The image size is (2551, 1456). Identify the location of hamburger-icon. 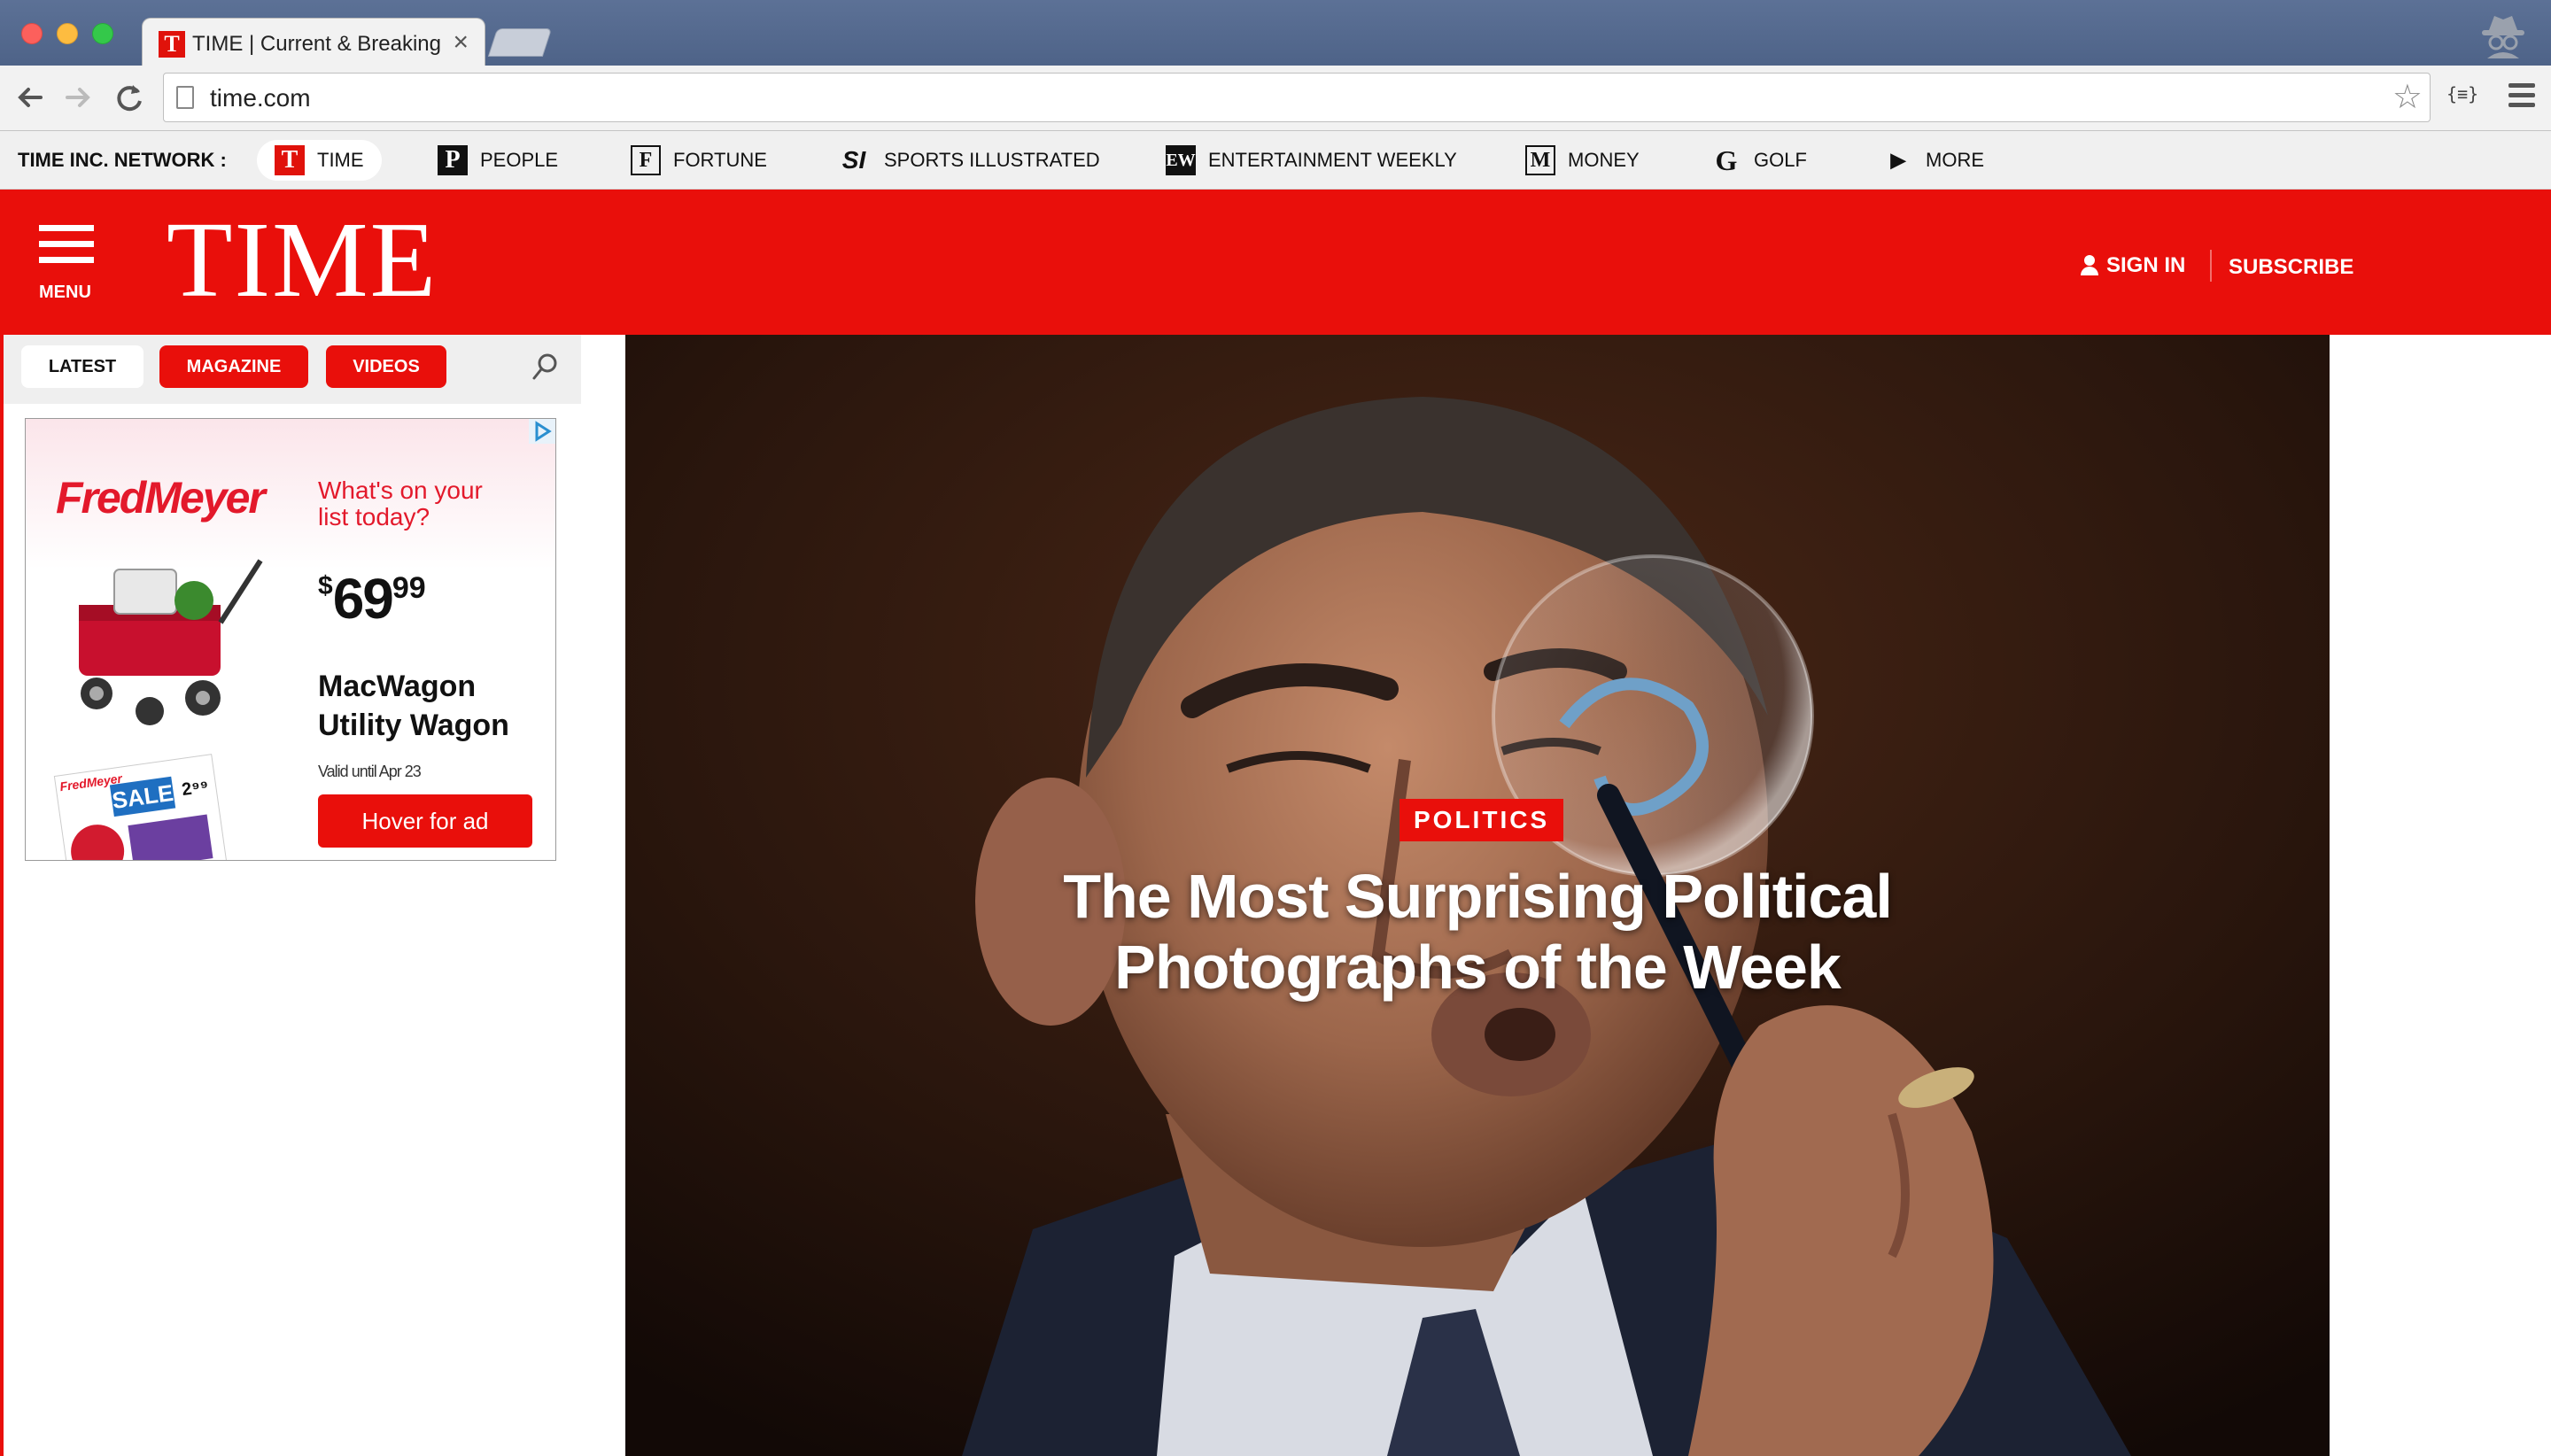
(66, 249).